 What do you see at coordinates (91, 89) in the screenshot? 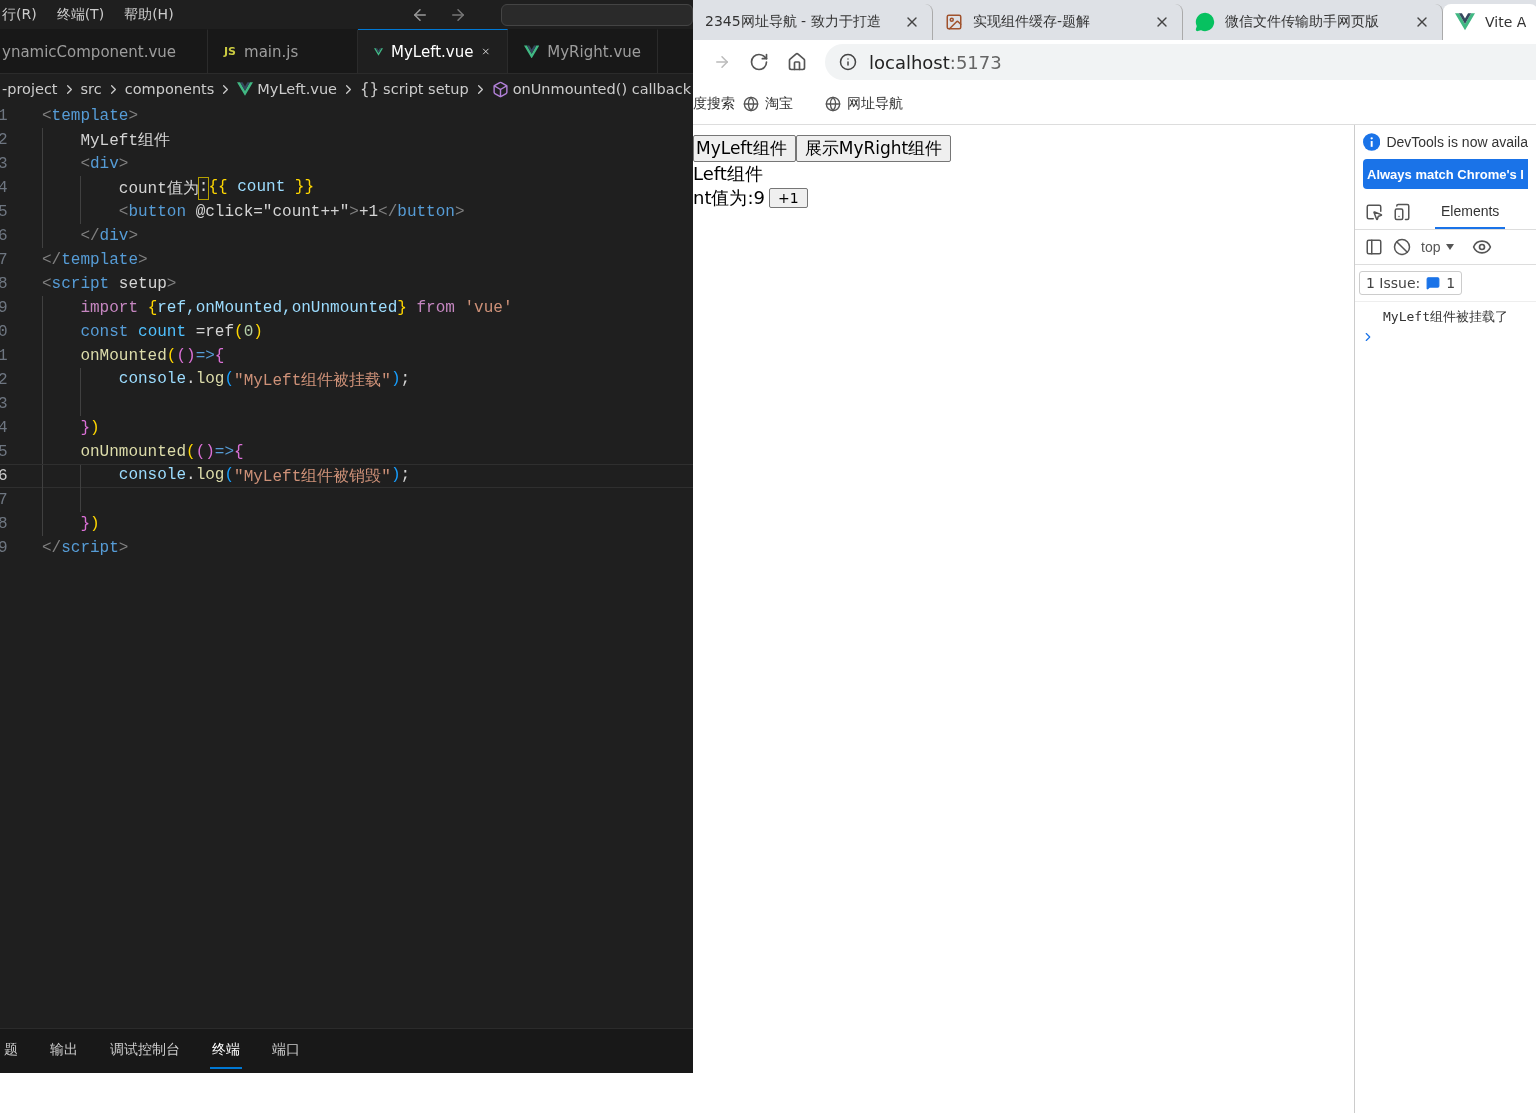
I see `breadcrumb-item: src` at bounding box center [91, 89].